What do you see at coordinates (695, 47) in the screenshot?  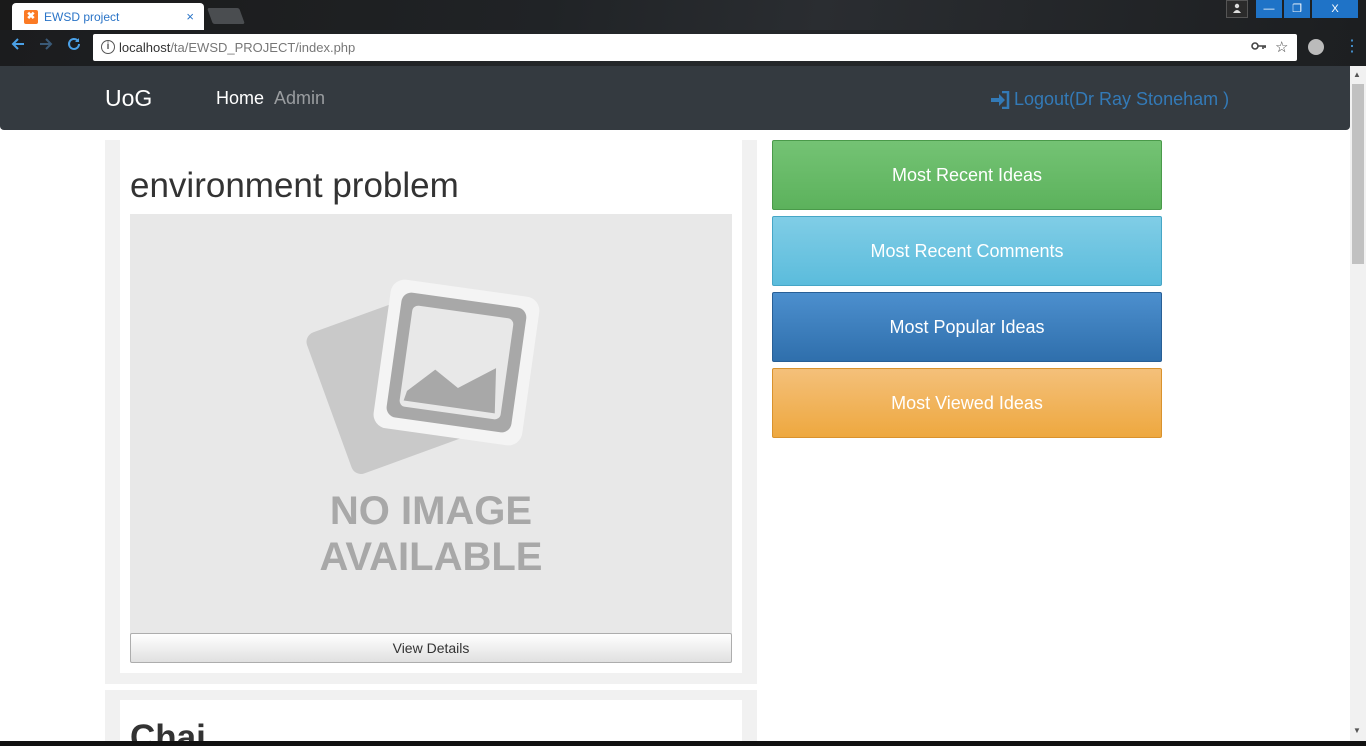 I see `address-bar: i localhost/ta/EWSD_PROJECT/index.php ☆` at bounding box center [695, 47].